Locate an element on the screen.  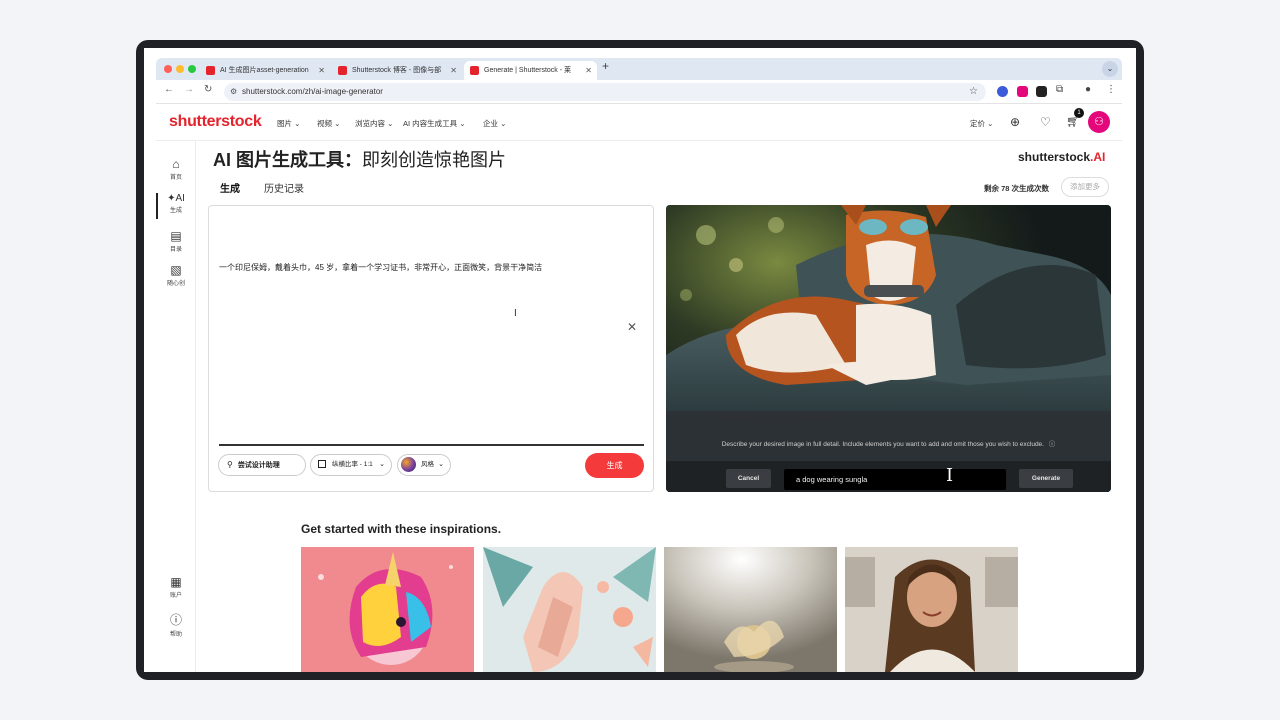
user-avatar: ⚇ is located at coordinates (1099, 122).